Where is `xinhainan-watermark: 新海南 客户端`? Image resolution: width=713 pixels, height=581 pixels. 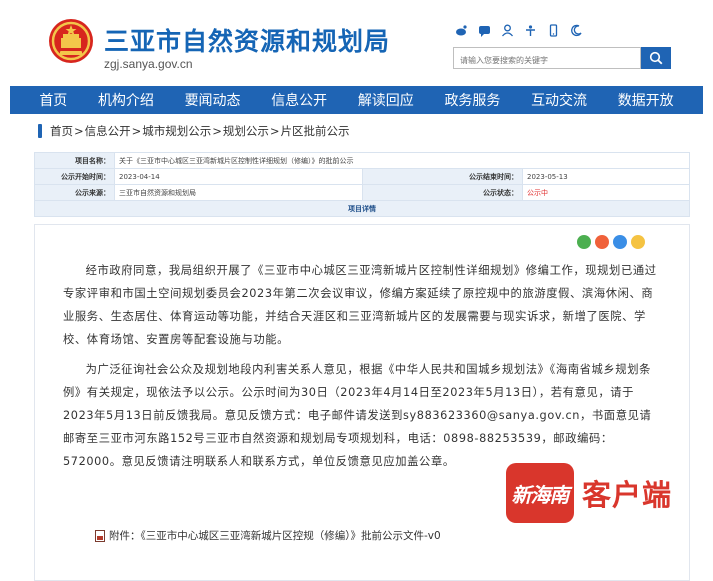
xinhainan-watermark: 新海南 客户端 is located at coordinates (609, 493).